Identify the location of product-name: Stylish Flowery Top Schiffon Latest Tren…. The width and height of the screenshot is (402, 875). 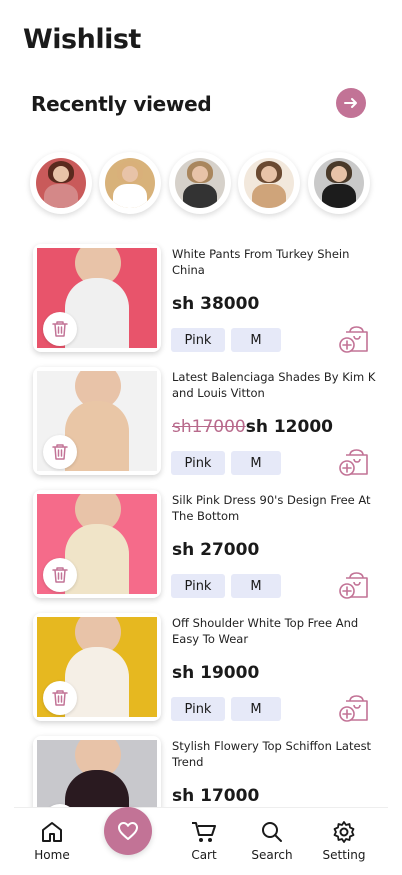
(272, 754).